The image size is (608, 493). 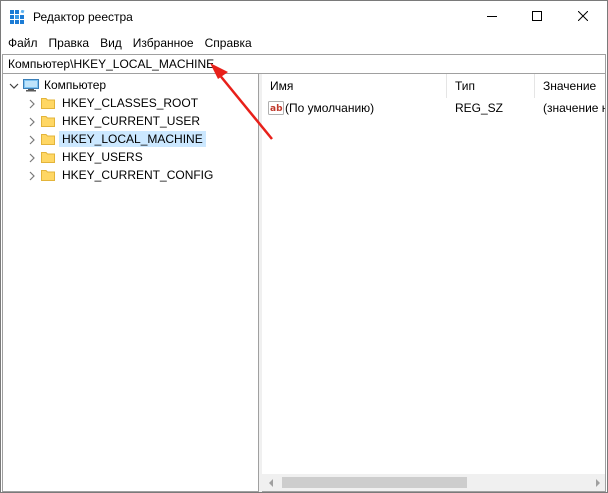 I want to click on list-header: Имя Тип Значение, so click(x=433, y=86).